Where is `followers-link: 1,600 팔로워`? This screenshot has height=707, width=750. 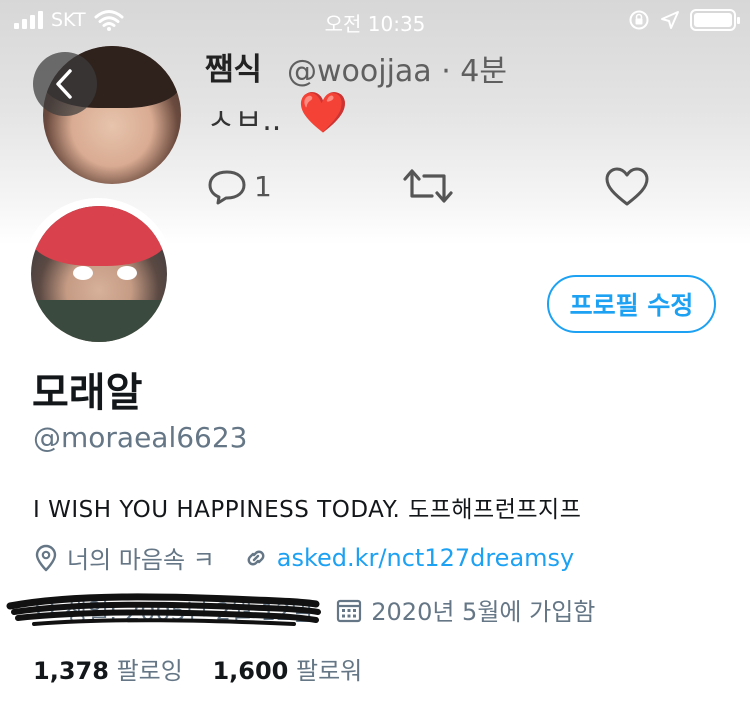
followers-link: 1,600 팔로워 is located at coordinates (287, 671).